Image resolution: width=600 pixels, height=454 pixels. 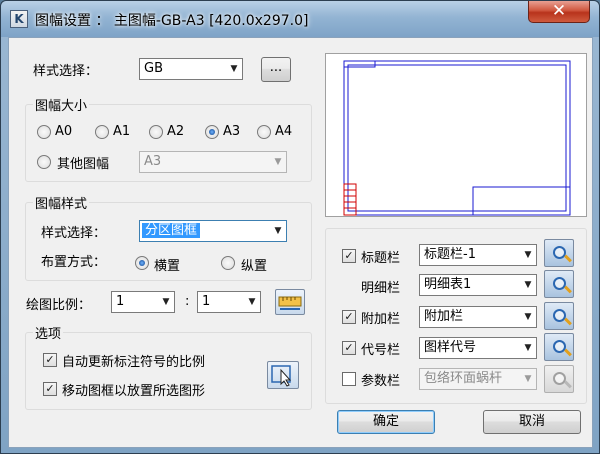 I want to click on param-block-combo: 包络环面蜗杆 ▼, so click(x=478, y=379).